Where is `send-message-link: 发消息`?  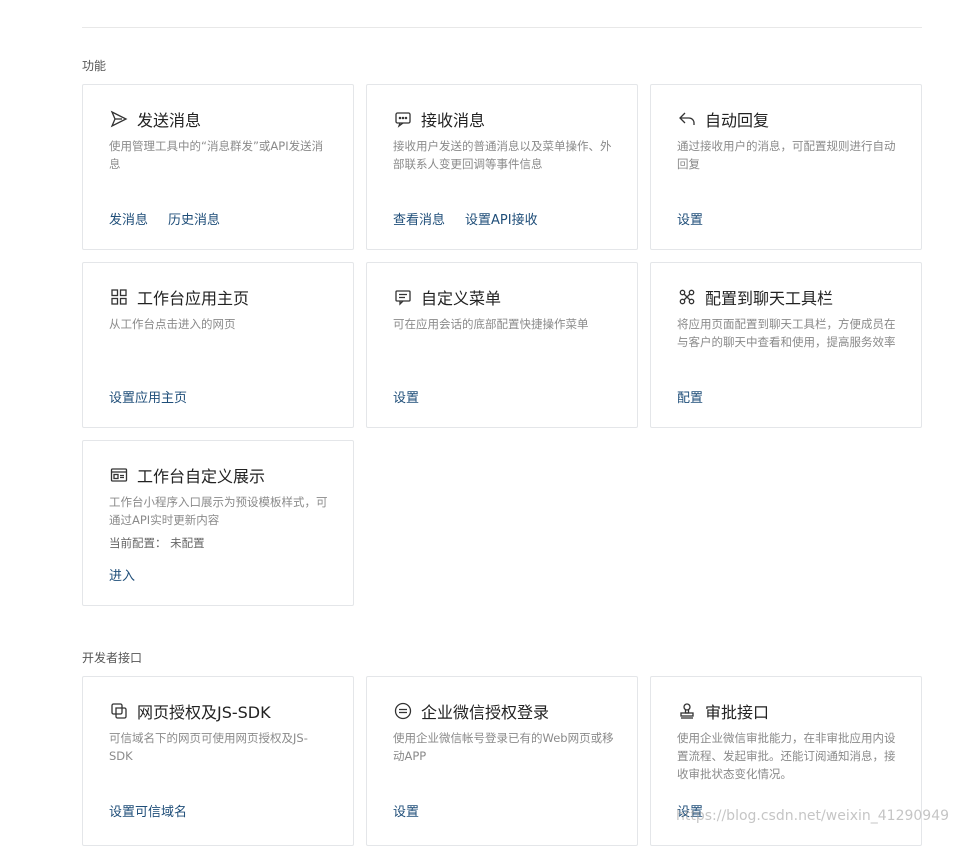
send-message-link: 发消息 is located at coordinates (128, 218).